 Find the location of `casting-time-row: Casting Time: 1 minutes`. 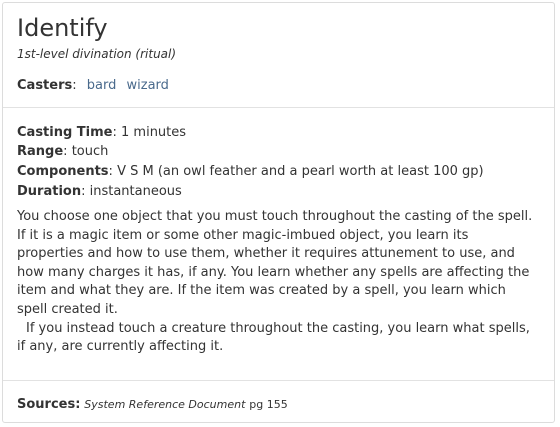

casting-time-row: Casting Time: 1 minutes is located at coordinates (102, 132).